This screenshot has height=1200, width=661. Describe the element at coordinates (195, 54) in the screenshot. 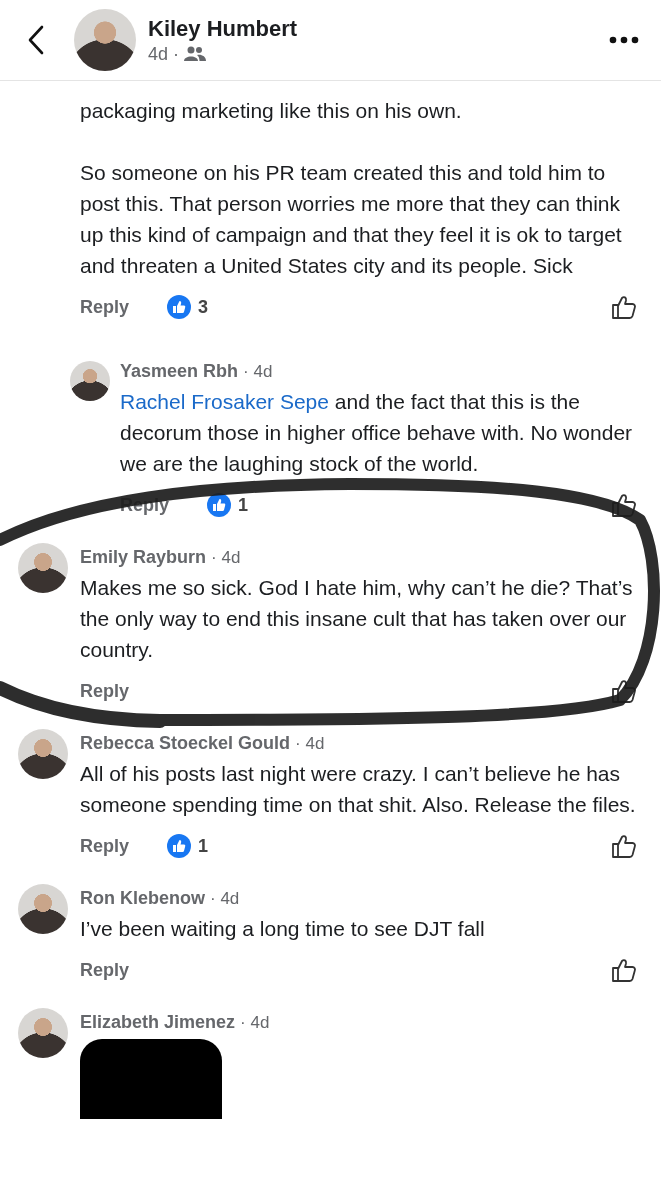

I see `friends-icon` at that location.